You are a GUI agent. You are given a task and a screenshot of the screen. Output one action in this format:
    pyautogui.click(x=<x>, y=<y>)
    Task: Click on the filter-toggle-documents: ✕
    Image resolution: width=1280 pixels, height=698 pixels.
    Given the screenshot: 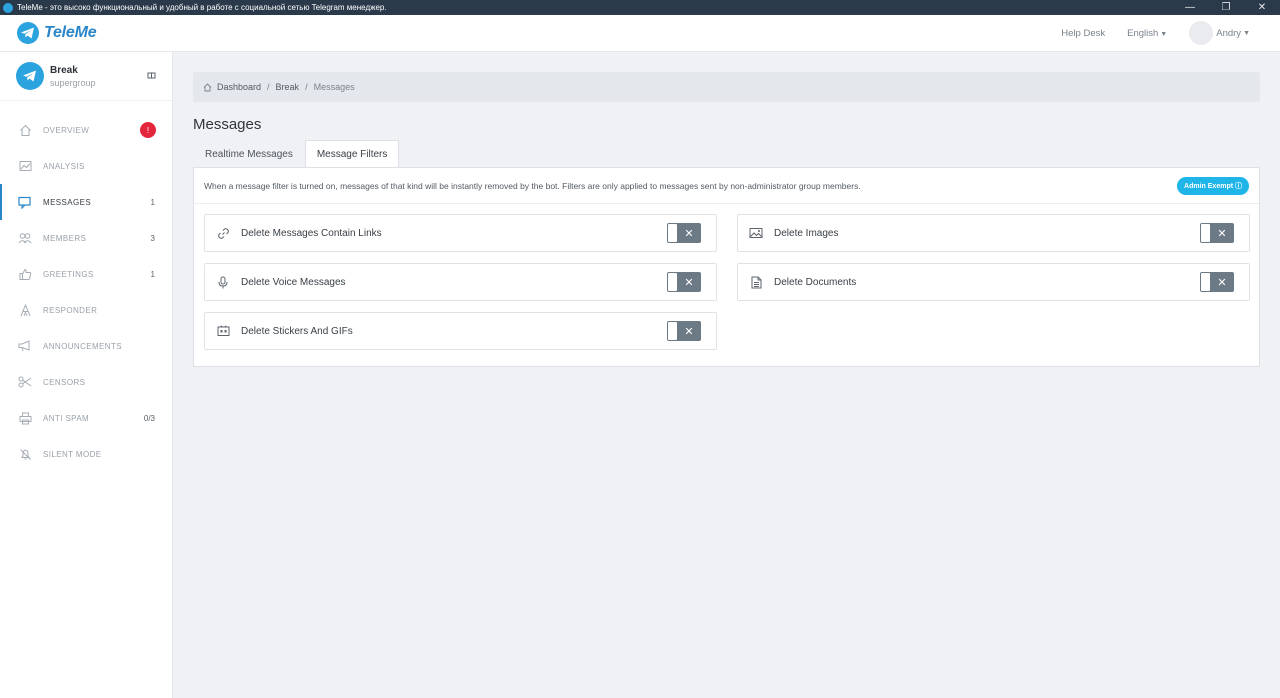 What is the action you would take?
    pyautogui.click(x=1217, y=282)
    